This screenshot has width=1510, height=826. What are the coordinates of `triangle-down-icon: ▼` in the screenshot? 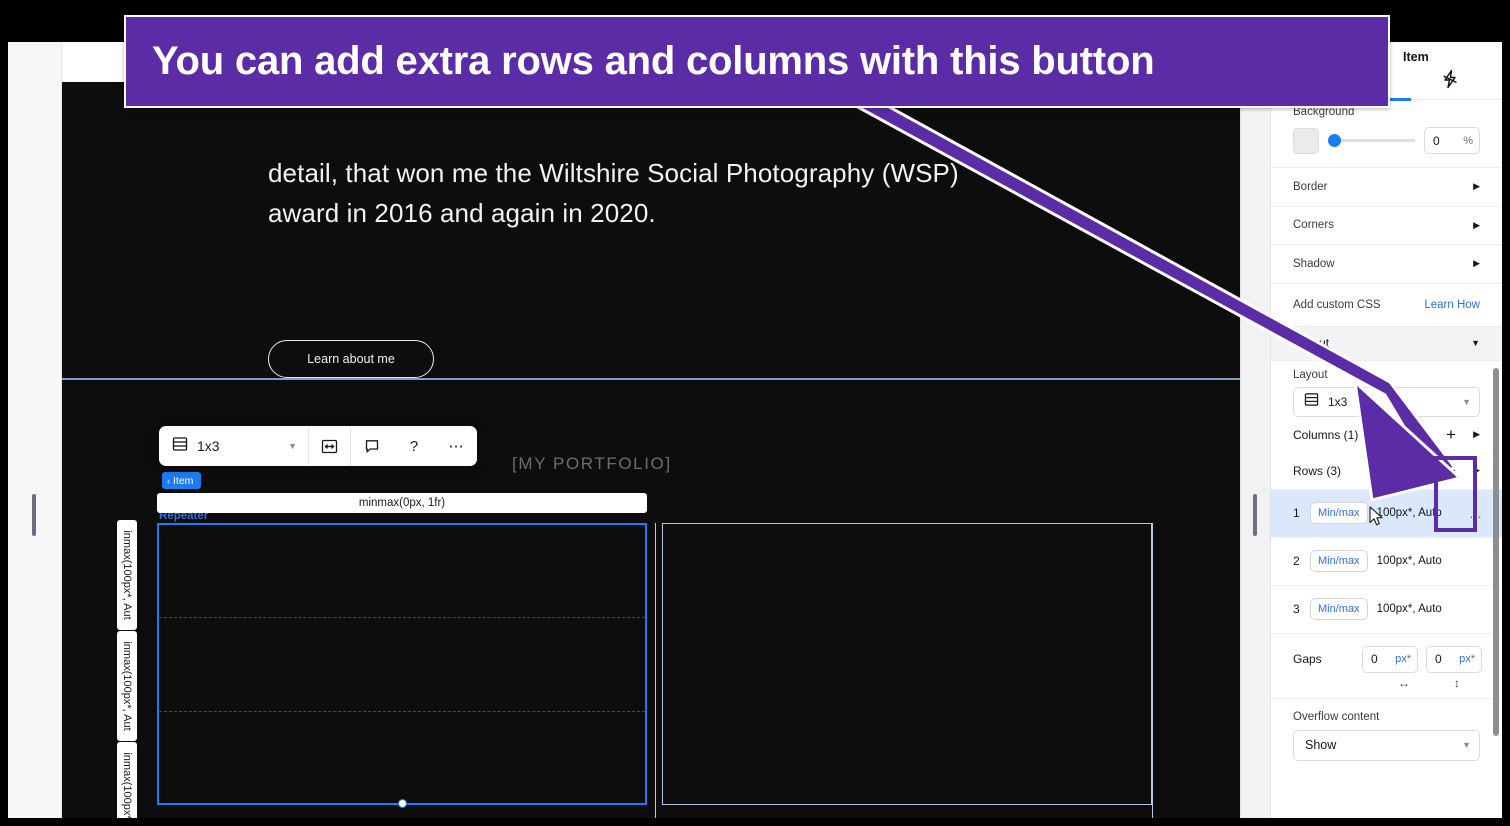 It's located at (1475, 343).